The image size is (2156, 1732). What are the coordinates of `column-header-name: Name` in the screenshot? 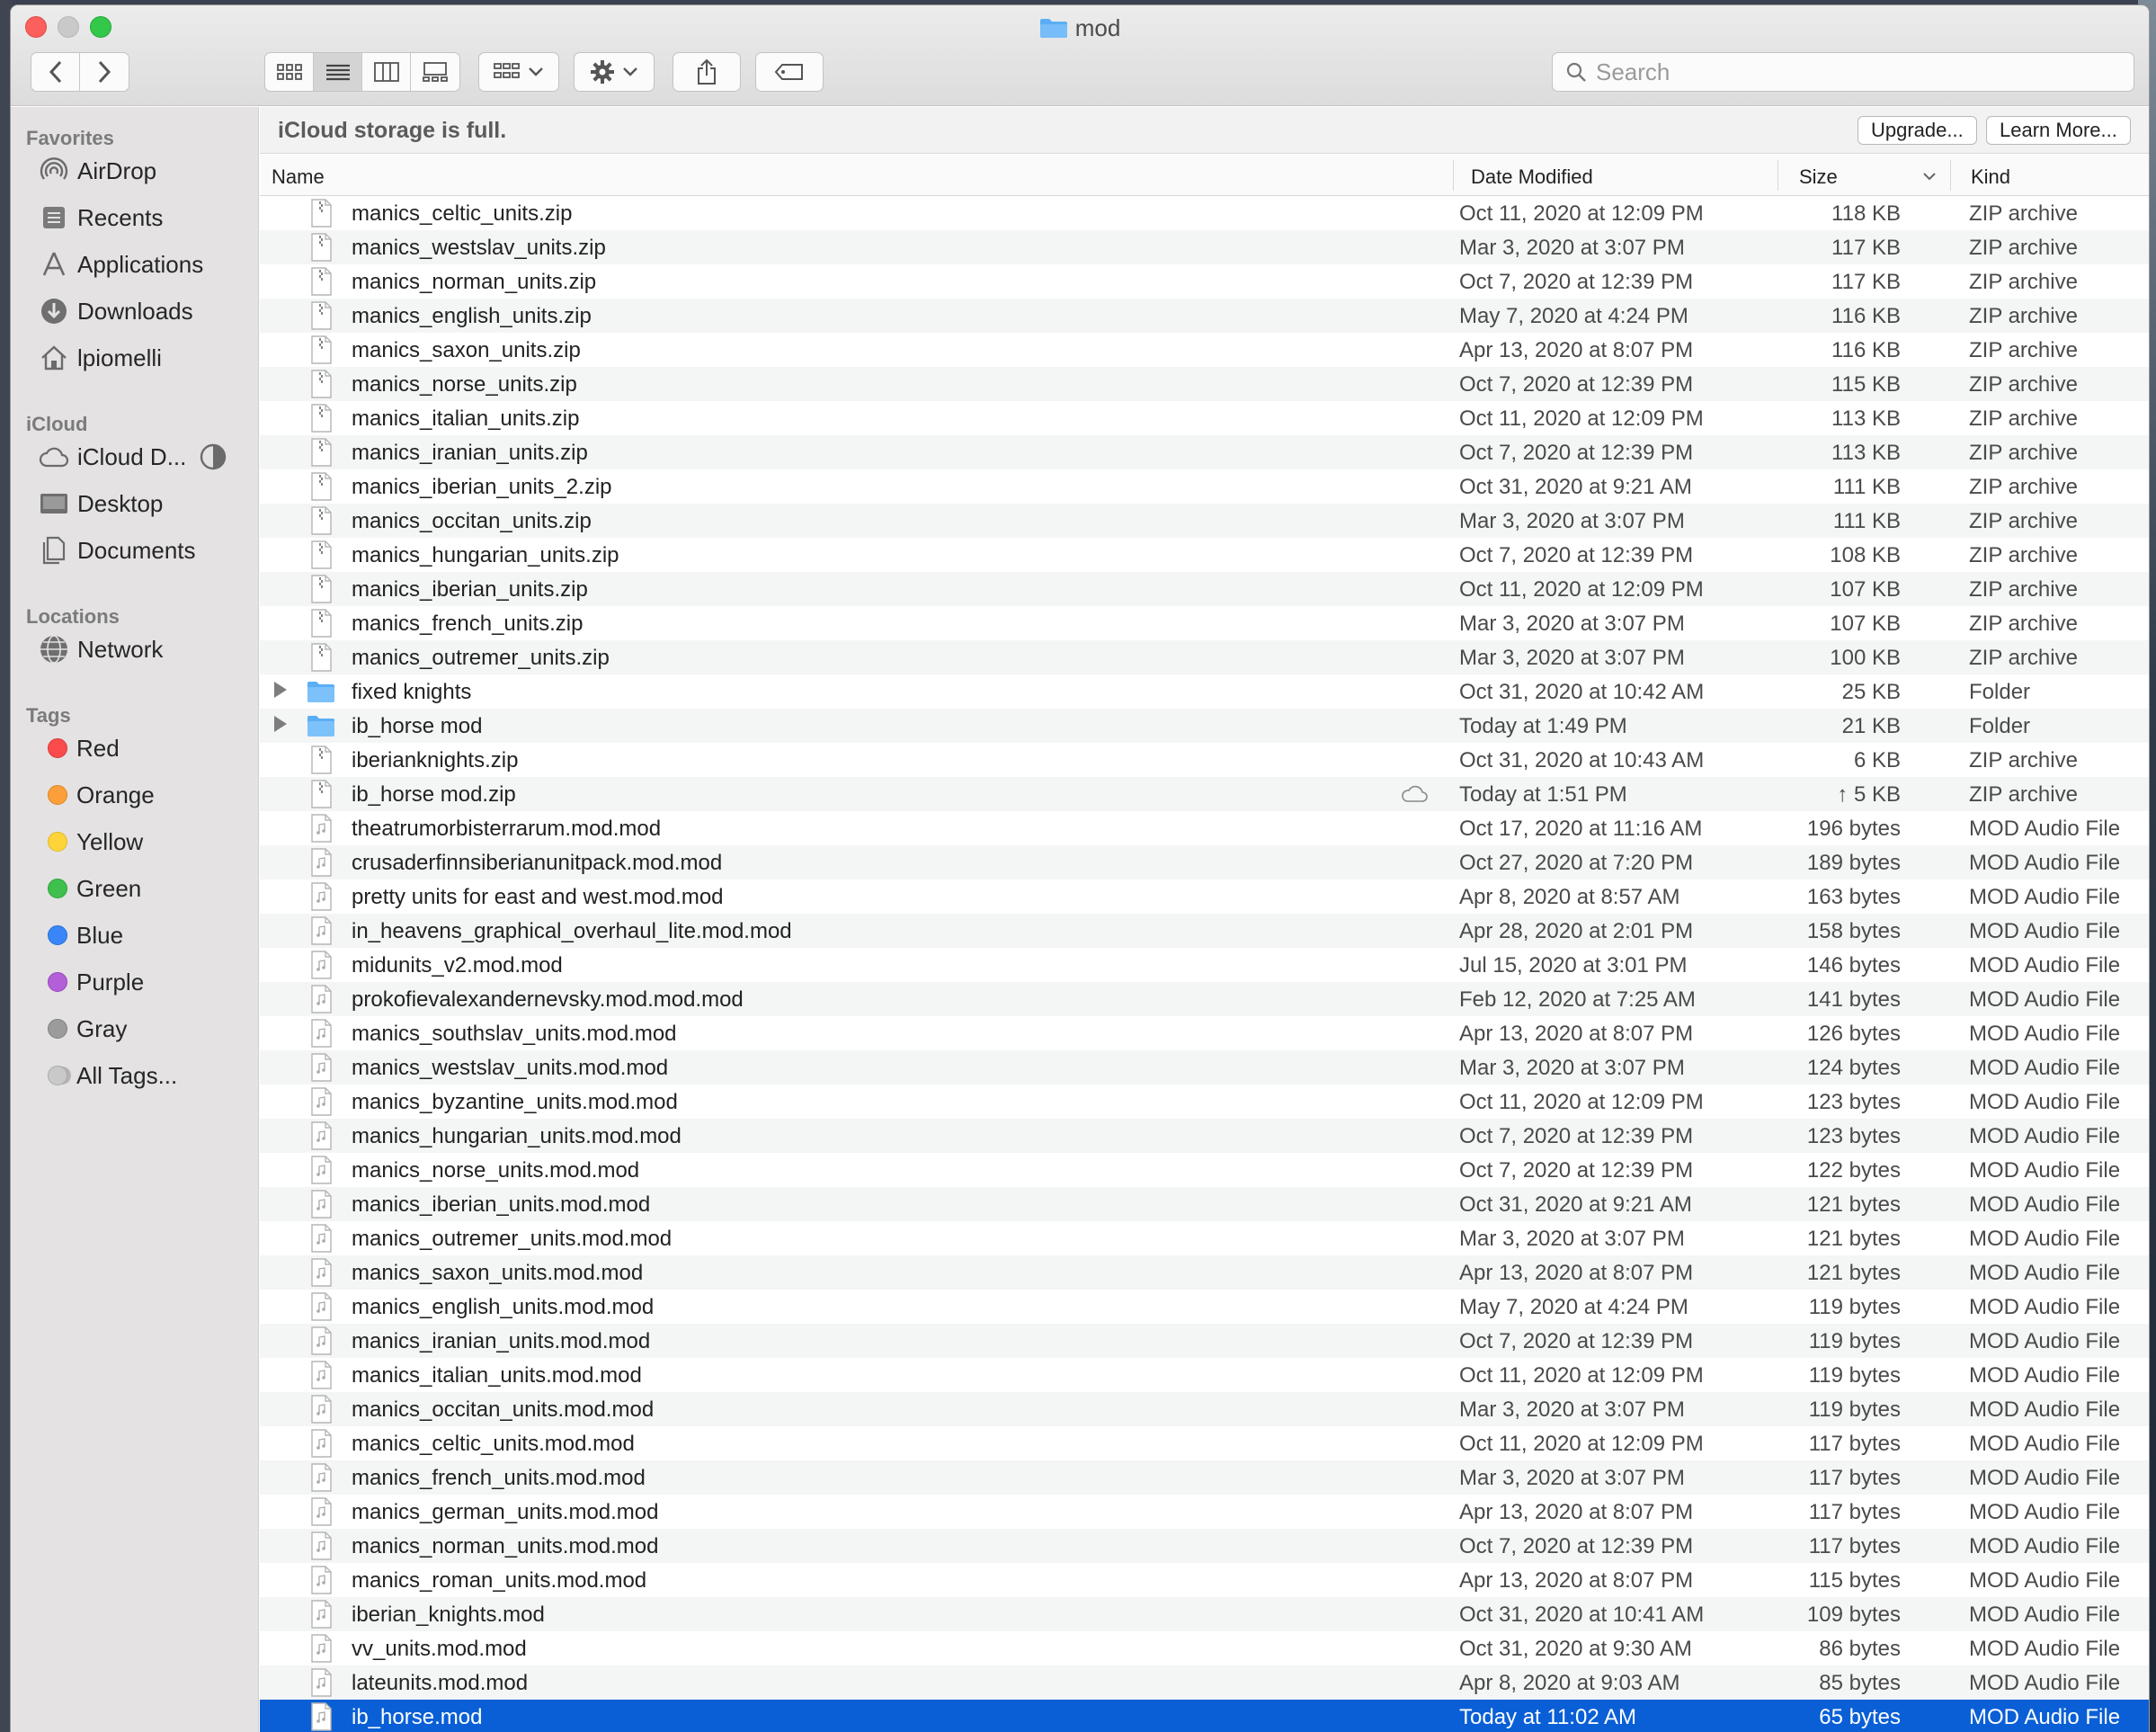 It's located at (298, 177).